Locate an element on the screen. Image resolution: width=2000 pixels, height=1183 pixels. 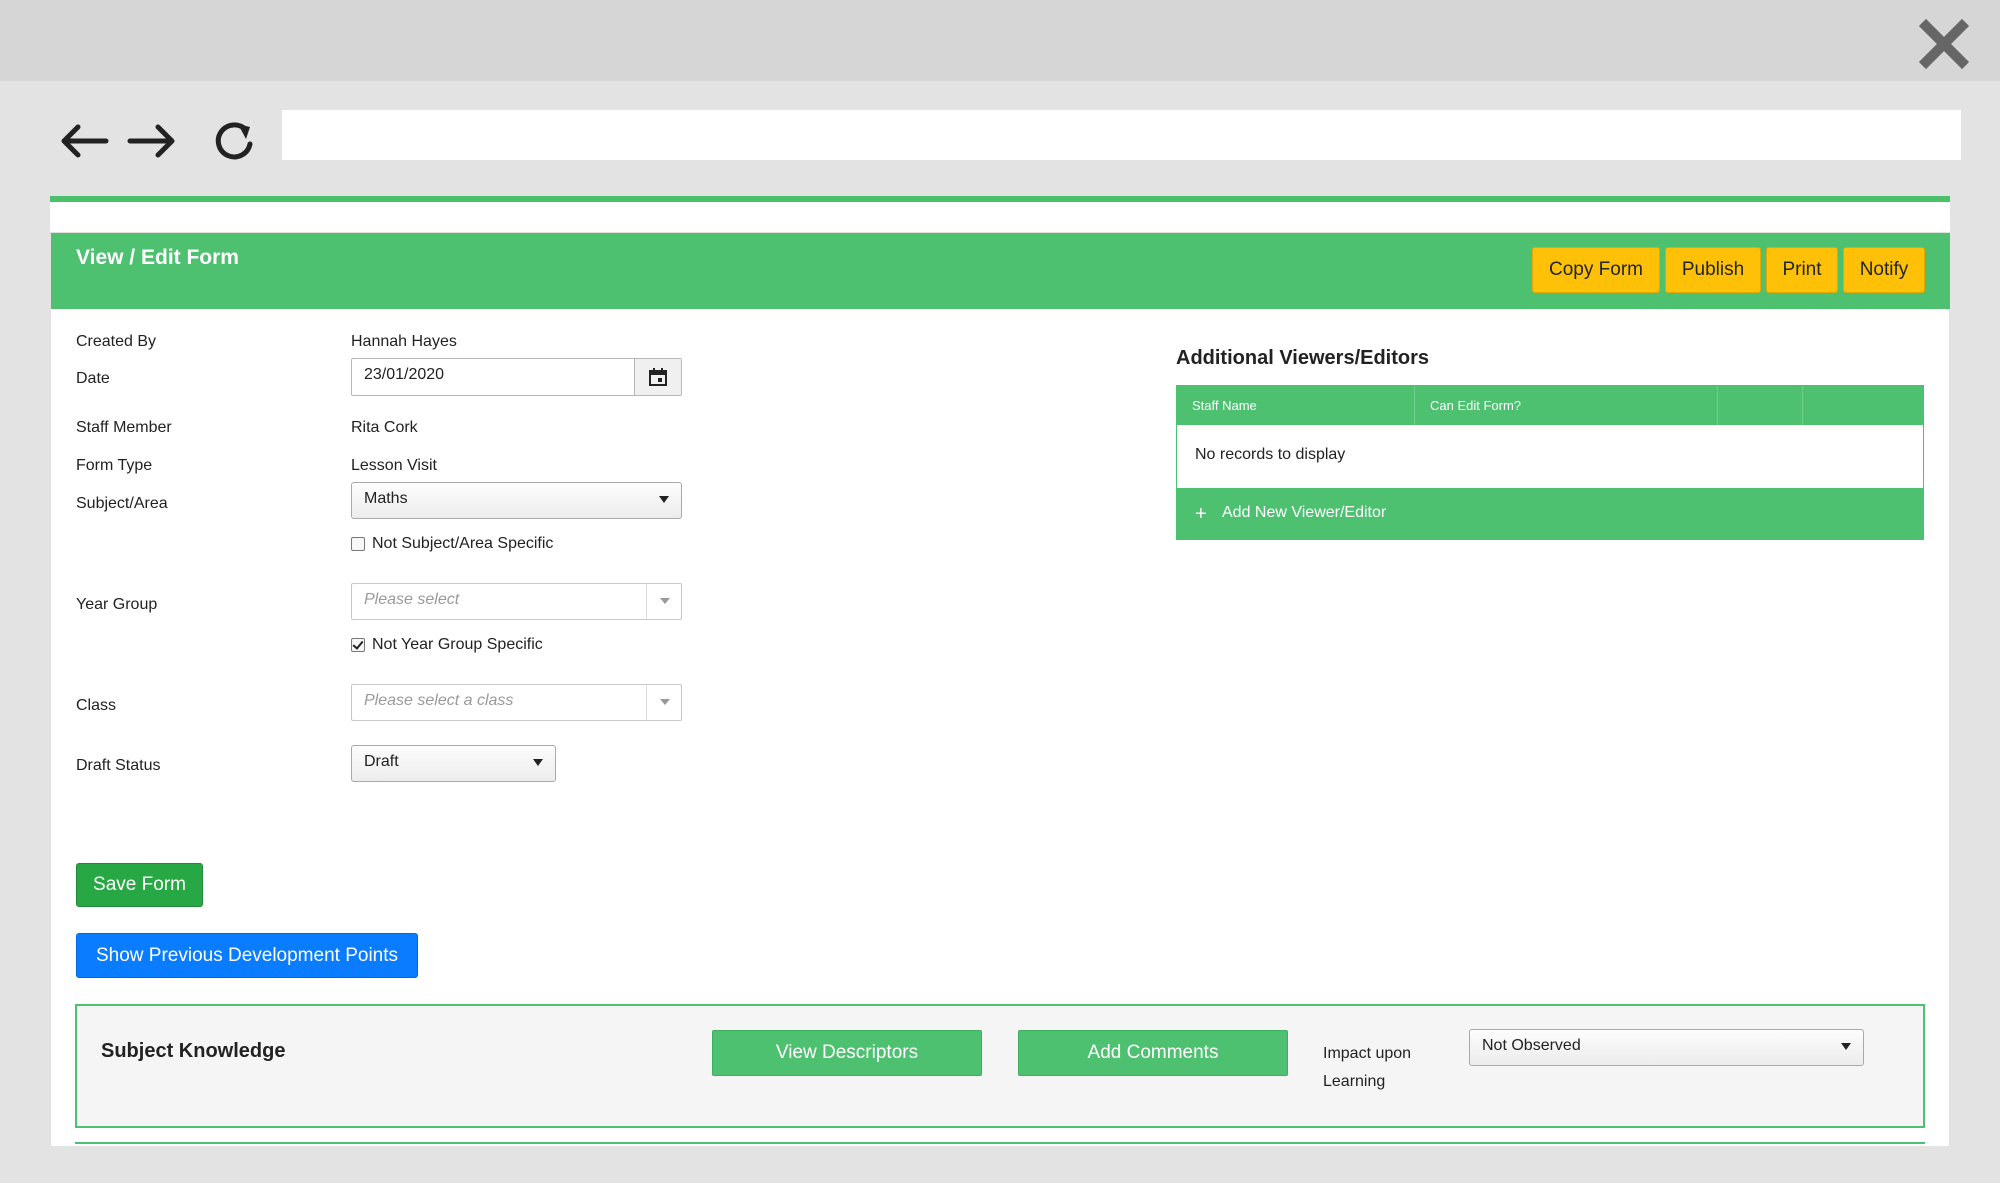
not-subject-specific-checkbox: Not Subject/Area Specific is located at coordinates (452, 544).